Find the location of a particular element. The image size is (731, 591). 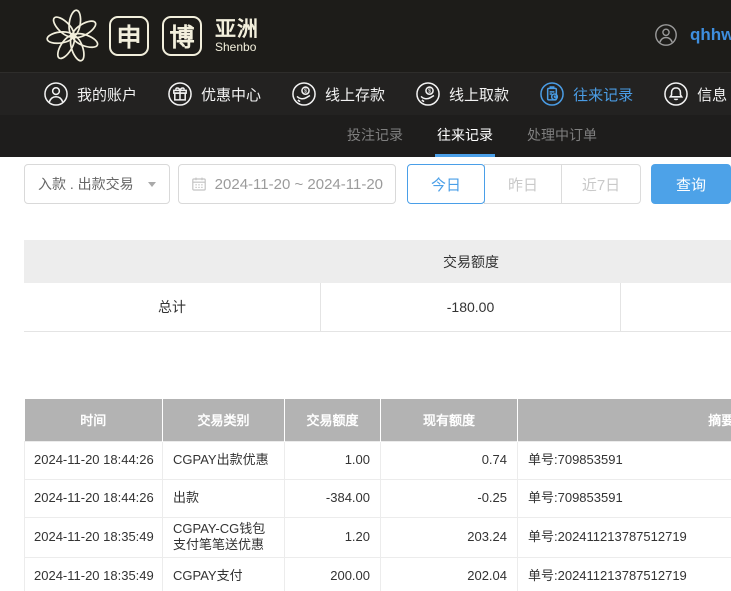

search-button: 查询 is located at coordinates (691, 184).